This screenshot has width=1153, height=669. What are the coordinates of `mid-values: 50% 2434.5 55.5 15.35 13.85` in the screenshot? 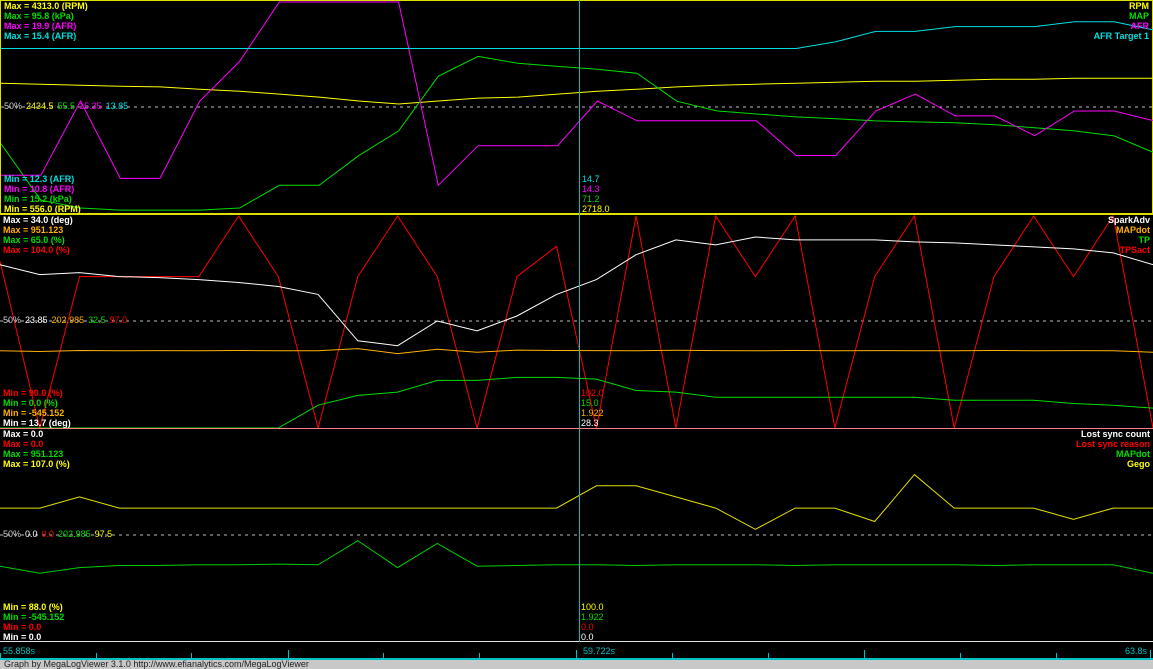 It's located at (68, 106).